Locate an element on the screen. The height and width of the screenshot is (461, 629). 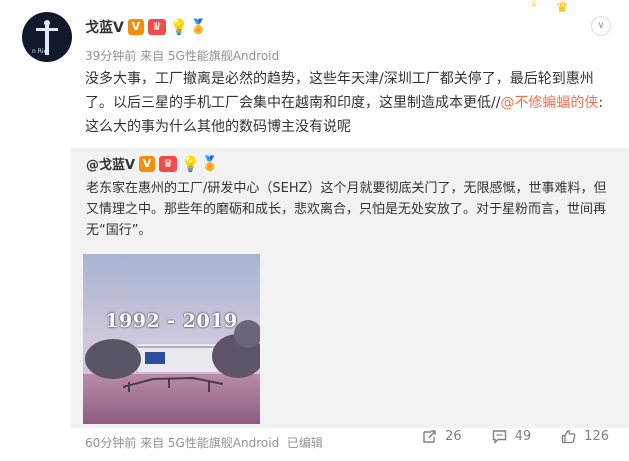
like-count: 126 is located at coordinates (596, 436).